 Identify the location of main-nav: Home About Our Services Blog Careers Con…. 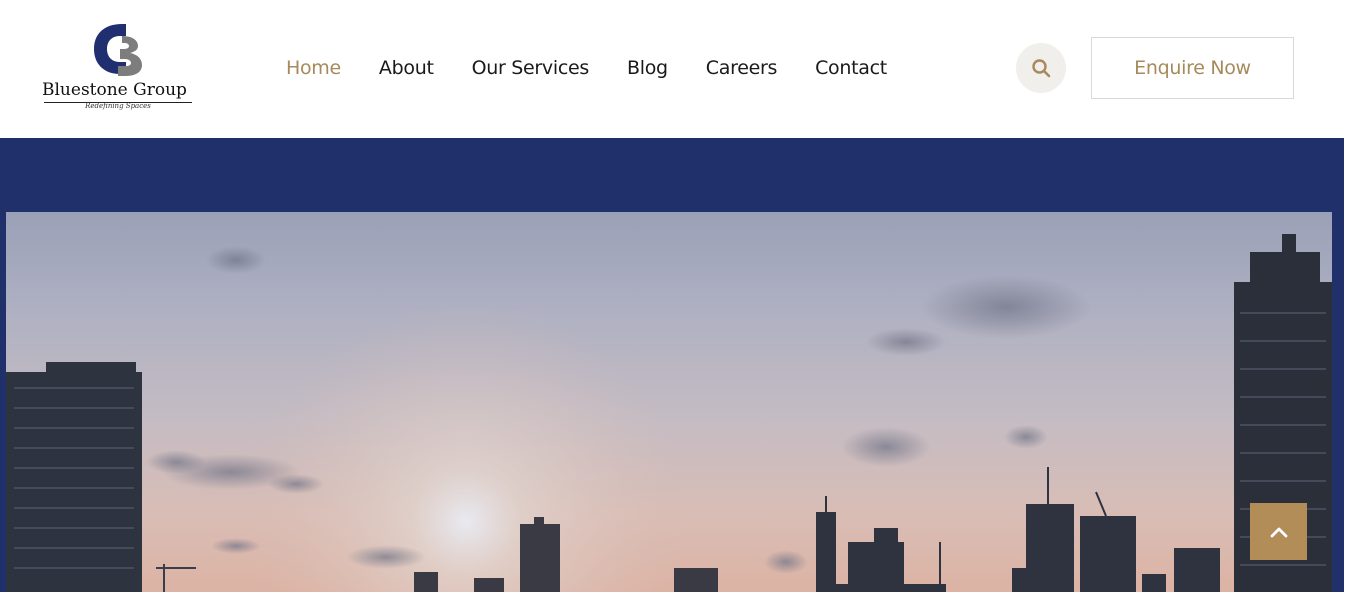
(605, 68).